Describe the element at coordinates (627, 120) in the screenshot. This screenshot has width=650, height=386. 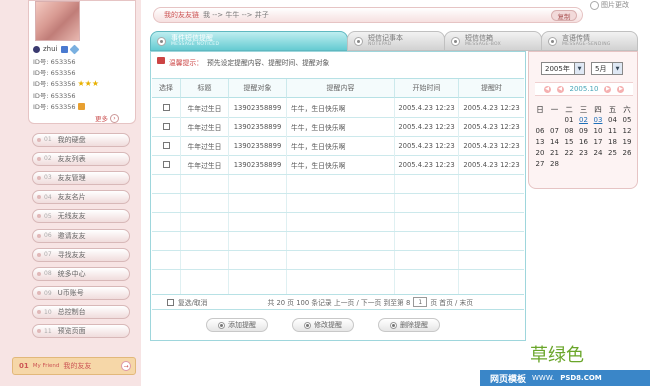
I see `calendar-day: 05` at that location.